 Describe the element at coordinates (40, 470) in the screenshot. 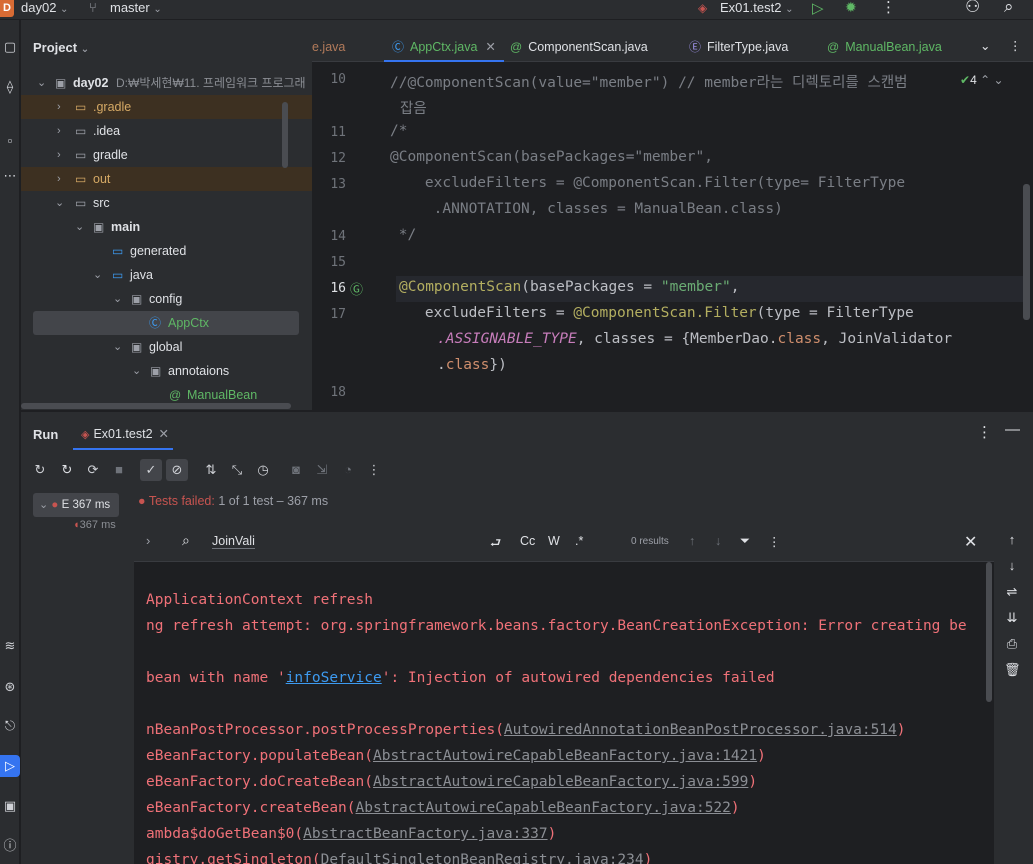

I see `rerun-icon: ↻` at that location.